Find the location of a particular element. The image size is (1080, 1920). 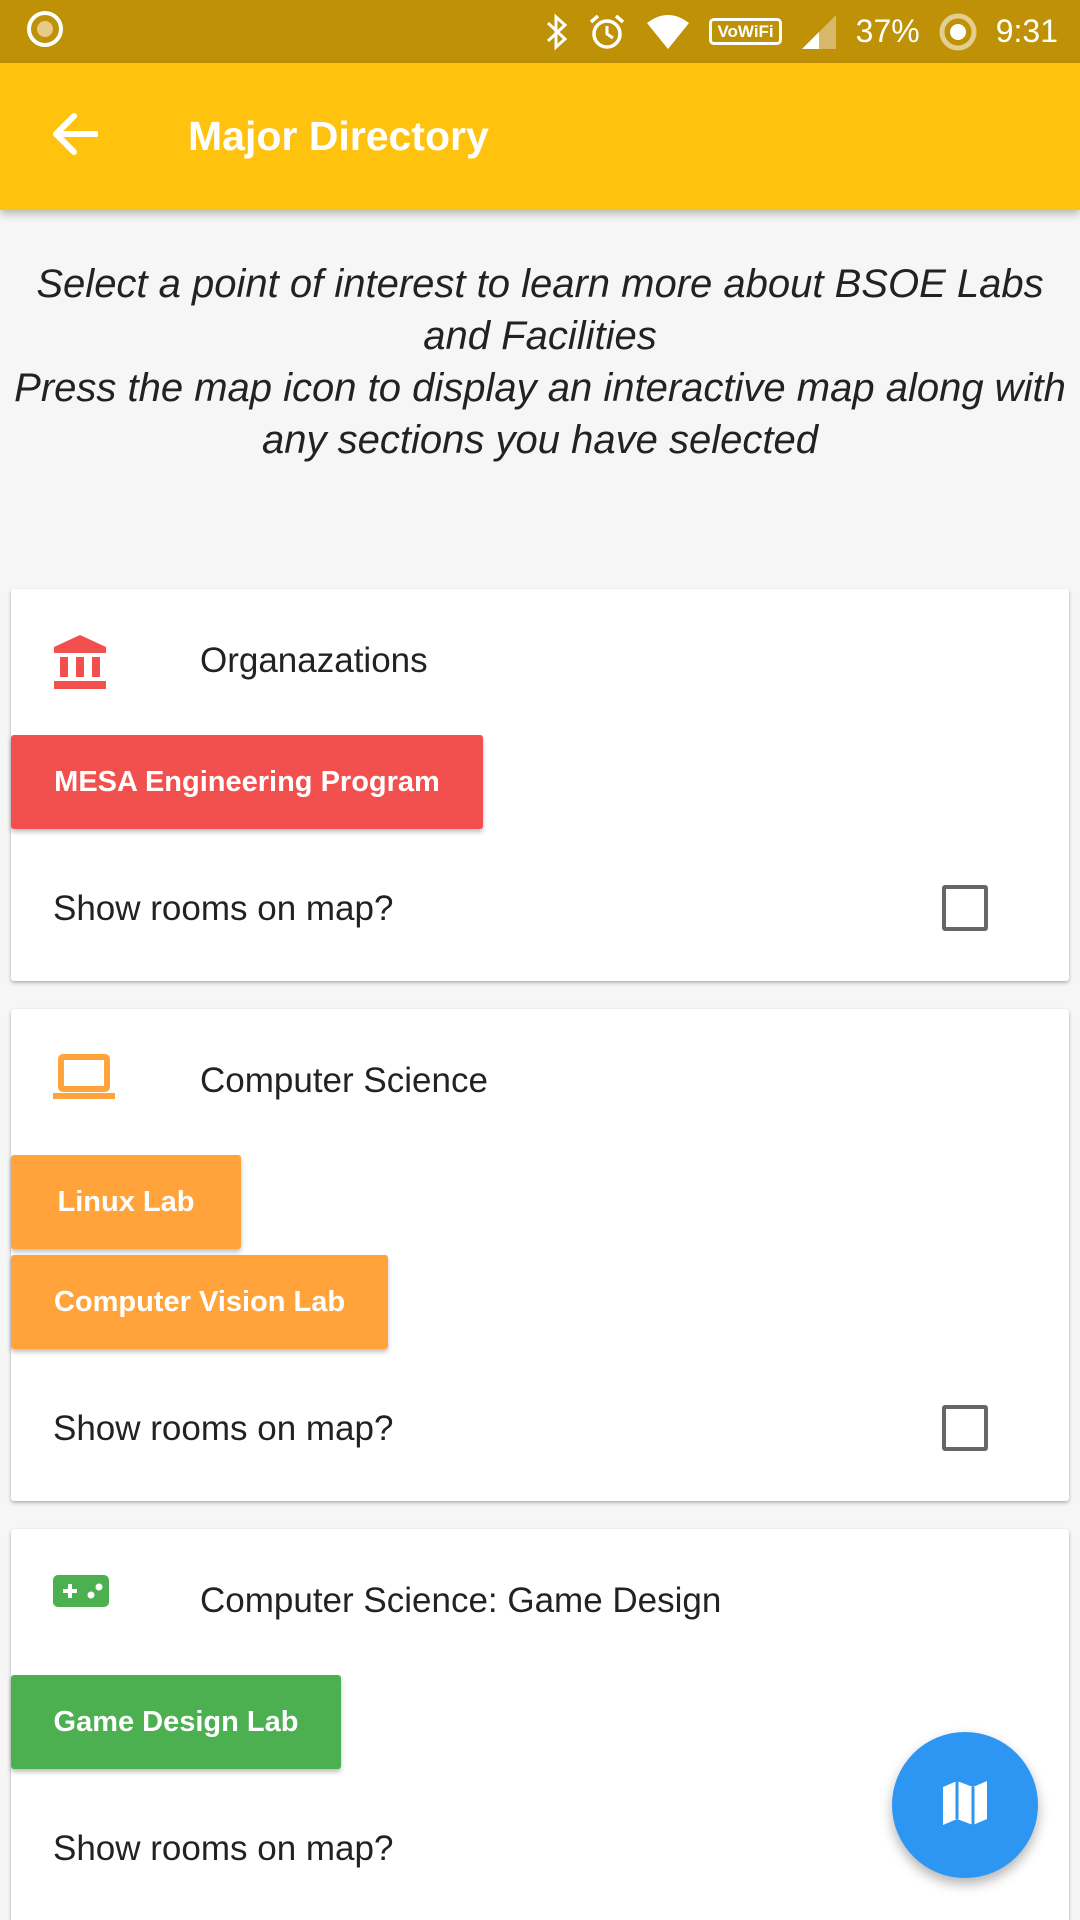

arrow-back-icon is located at coordinates (74, 136).